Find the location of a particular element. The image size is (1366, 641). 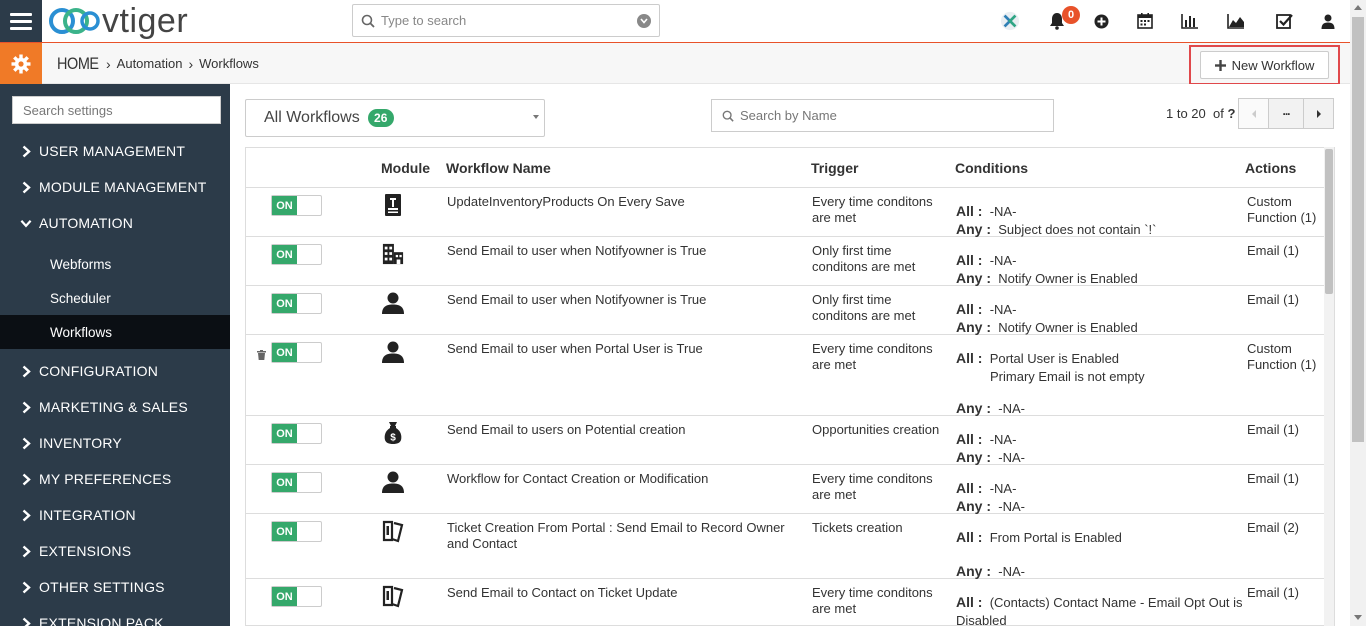

sidebar-section-label: MODULE MANAGEMENT is located at coordinates (123, 187).